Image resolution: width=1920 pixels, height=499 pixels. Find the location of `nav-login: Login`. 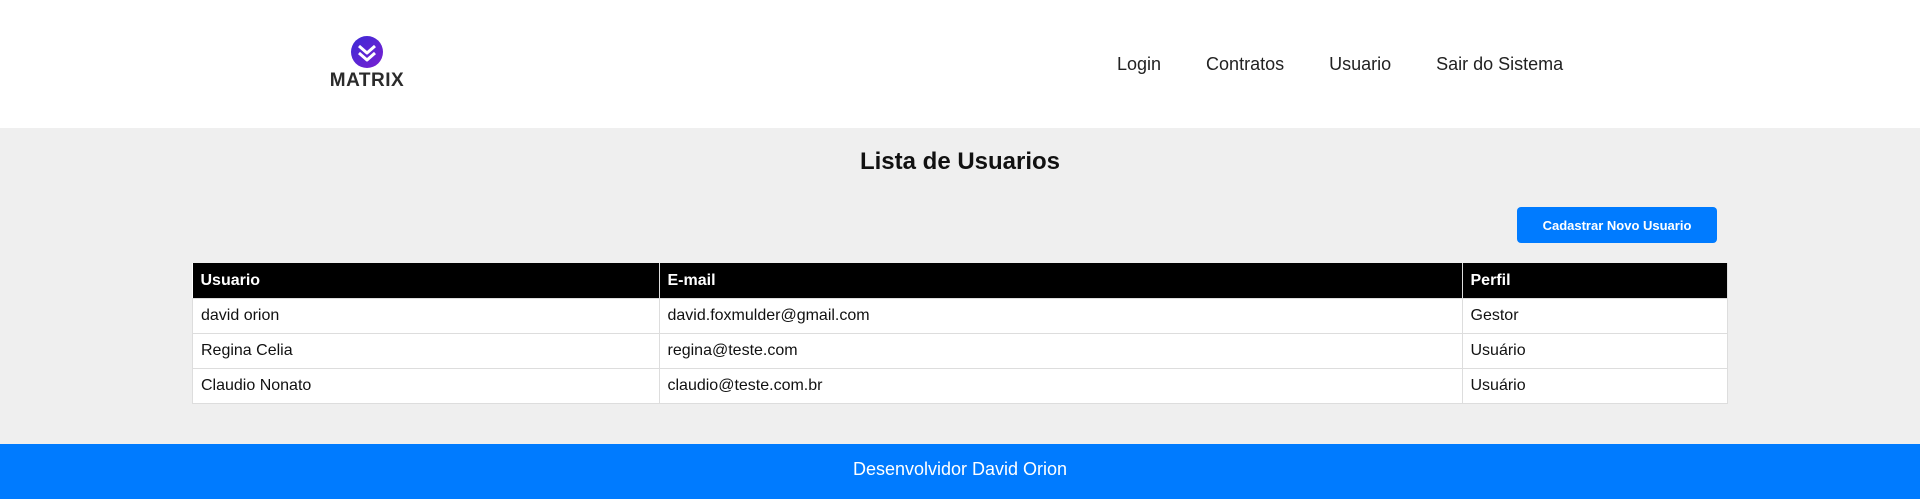

nav-login: Login is located at coordinates (1139, 64).